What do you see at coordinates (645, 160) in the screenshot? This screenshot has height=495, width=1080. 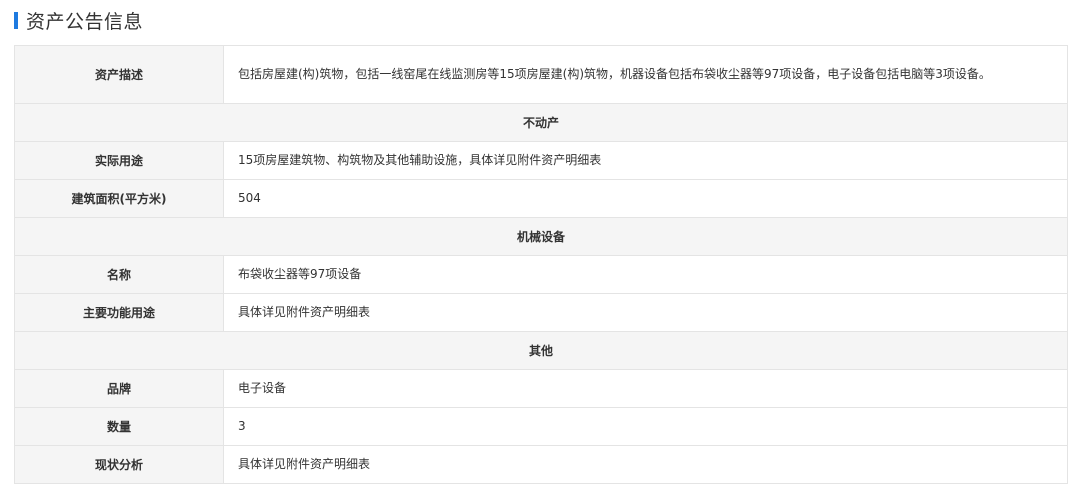 I see `actual-use-value: 15项房屋建筑物、构筑物及其他辅助设施，具体详见附件资产明细表` at bounding box center [645, 160].